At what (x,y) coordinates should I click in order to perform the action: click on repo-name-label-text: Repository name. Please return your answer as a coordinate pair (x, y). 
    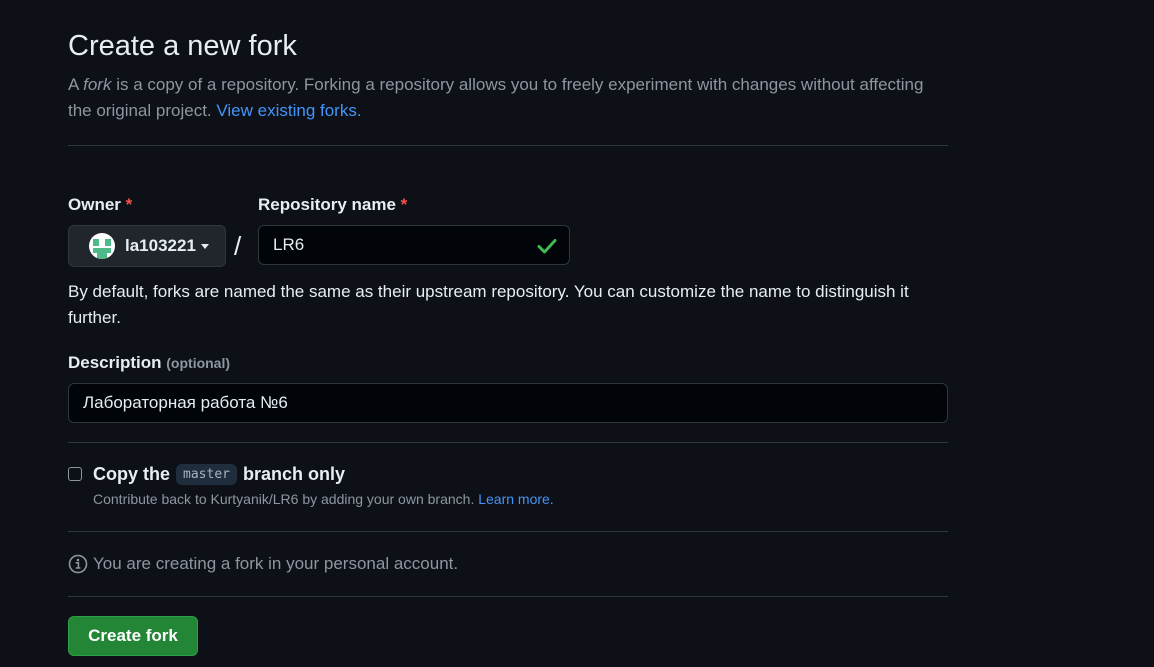
    Looking at the image, I should click on (327, 204).